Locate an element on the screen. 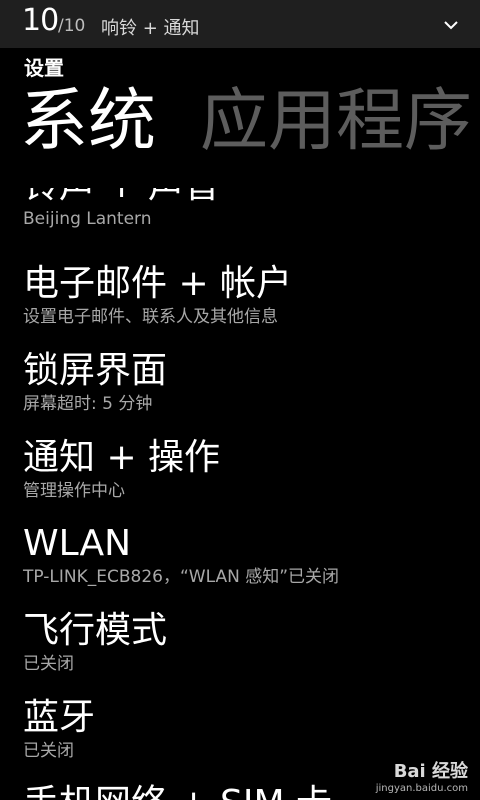 Image resolution: width=480 pixels, height=800 pixels. chevron-down-icon is located at coordinates (451, 25).